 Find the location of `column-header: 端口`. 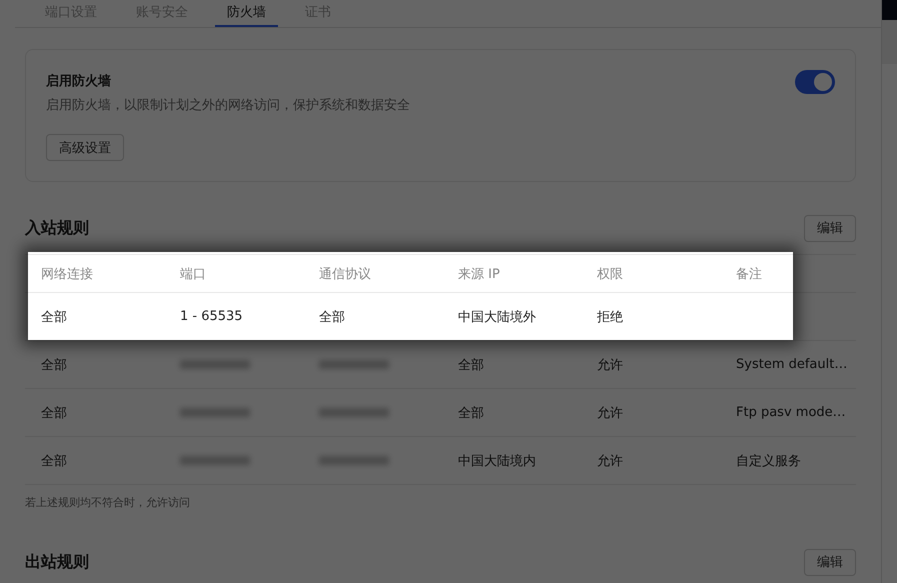

column-header: 端口 is located at coordinates (193, 274).